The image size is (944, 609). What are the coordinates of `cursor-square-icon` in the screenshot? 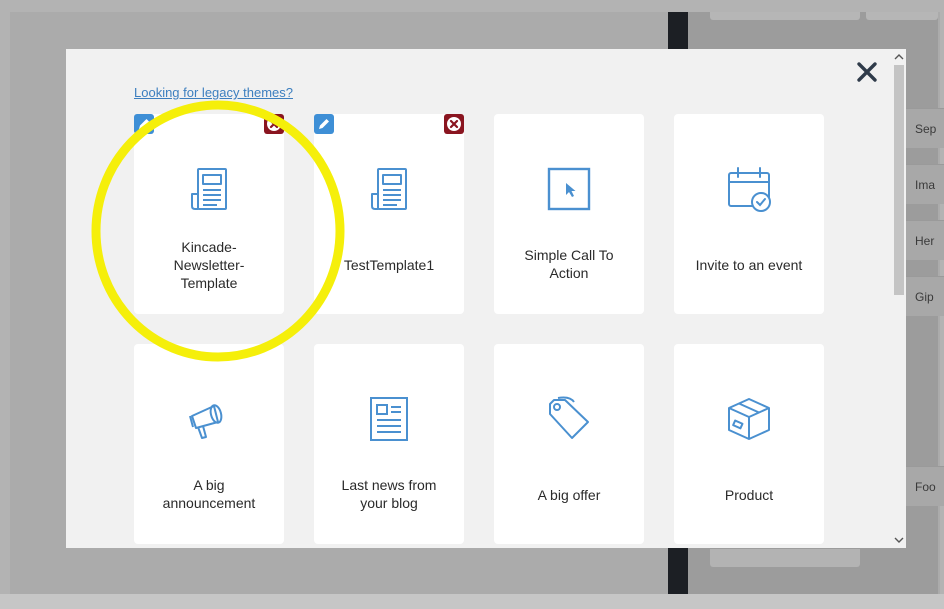 It's located at (569, 189).